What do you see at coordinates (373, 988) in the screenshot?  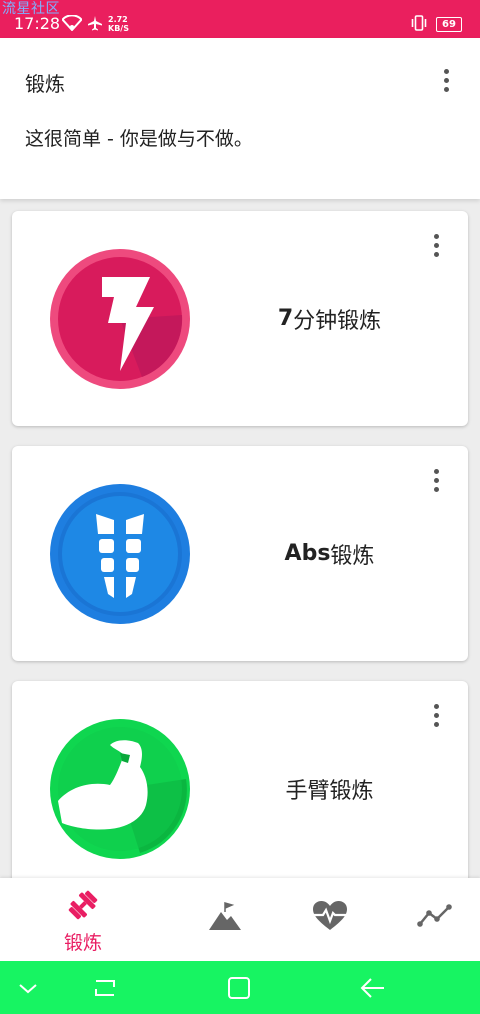 I see `back-arrow-icon` at bounding box center [373, 988].